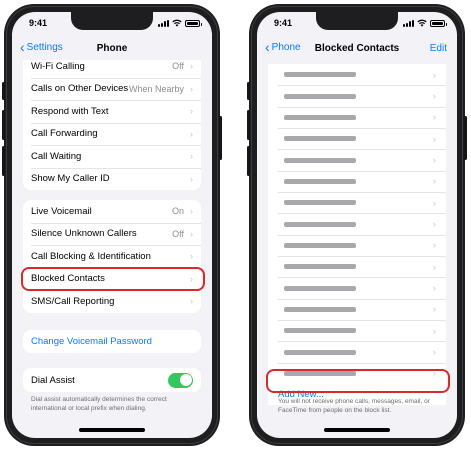 This screenshot has height=450, width=471. Describe the element at coordinates (357, 430) in the screenshot. I see `home-indicator` at that location.